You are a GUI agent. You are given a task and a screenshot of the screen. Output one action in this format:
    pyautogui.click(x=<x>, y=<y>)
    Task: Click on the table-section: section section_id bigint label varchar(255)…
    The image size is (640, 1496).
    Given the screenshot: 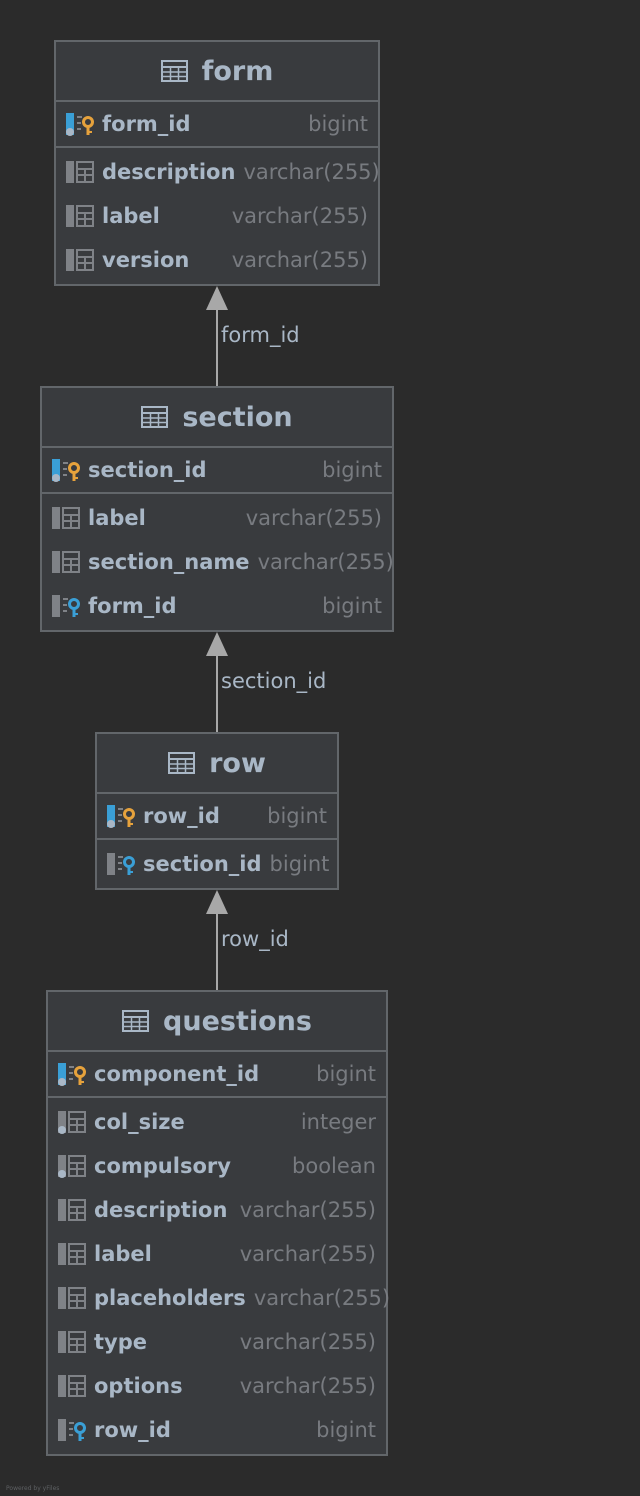 What is the action you would take?
    pyautogui.click(x=217, y=509)
    